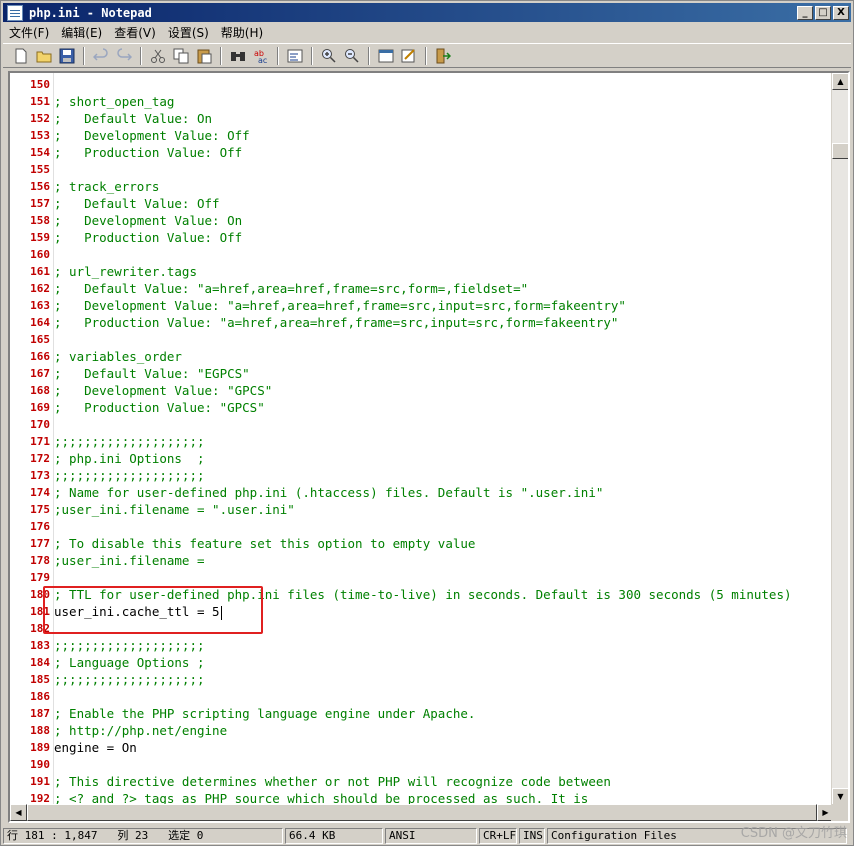 This screenshot has height=846, width=854. What do you see at coordinates (422, 764) in the screenshot?
I see `editor-line: 190` at bounding box center [422, 764].